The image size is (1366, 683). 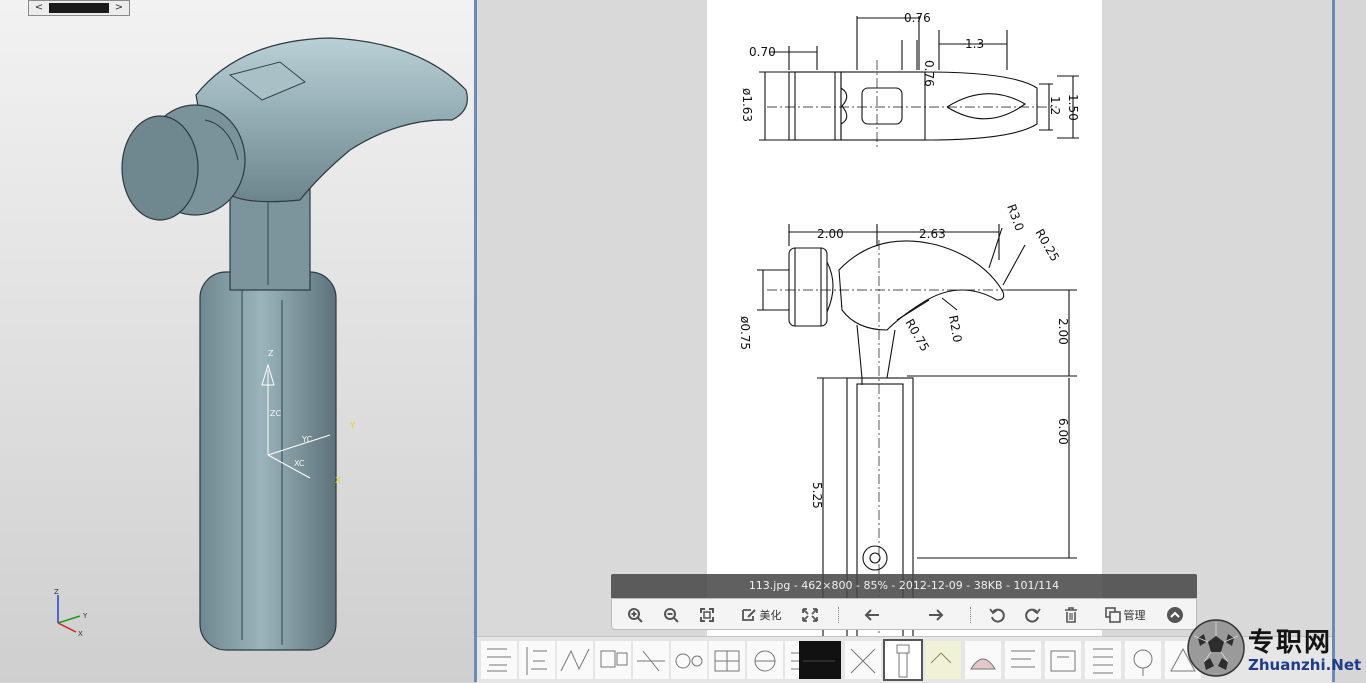 What do you see at coordinates (1063, 431) in the screenshot?
I see `dimension-label: 6.00` at bounding box center [1063, 431].